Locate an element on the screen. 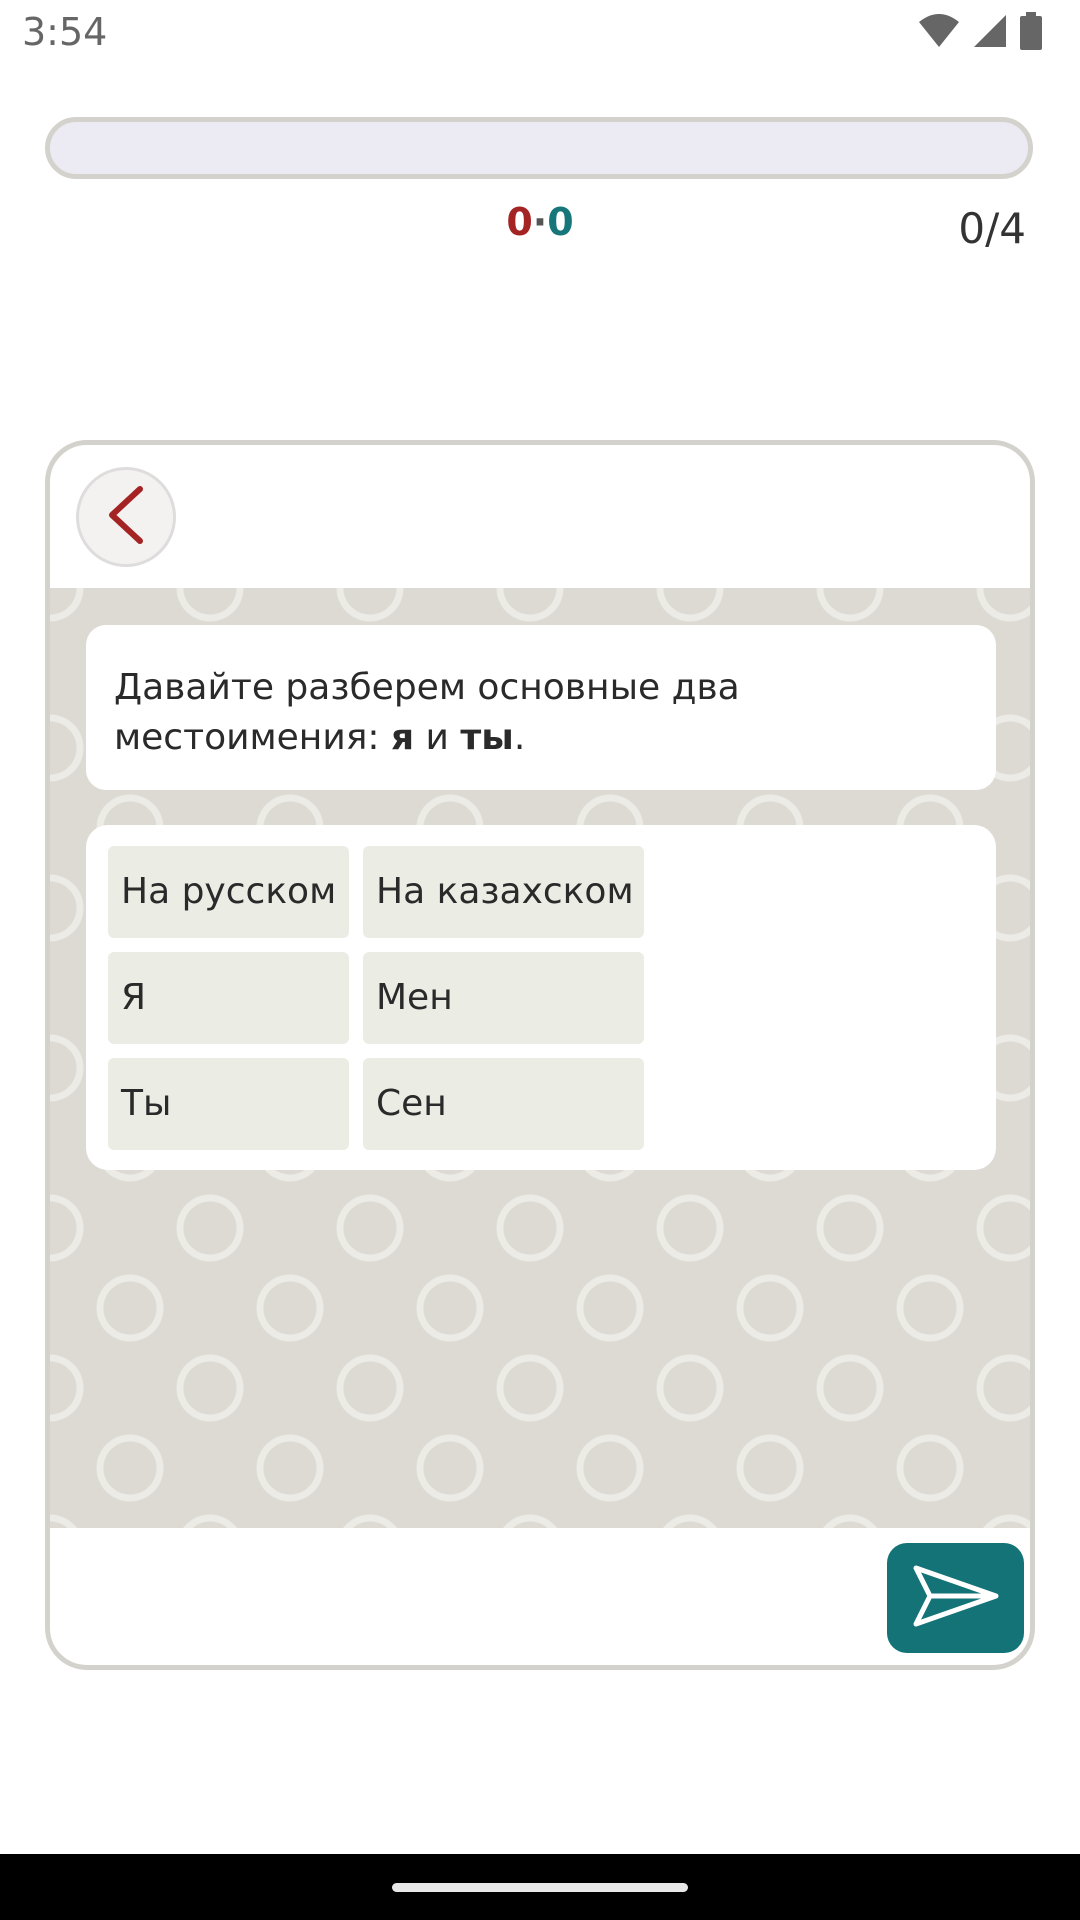 This screenshot has height=1920, width=1080. table-cell: Мен is located at coordinates (503, 998).